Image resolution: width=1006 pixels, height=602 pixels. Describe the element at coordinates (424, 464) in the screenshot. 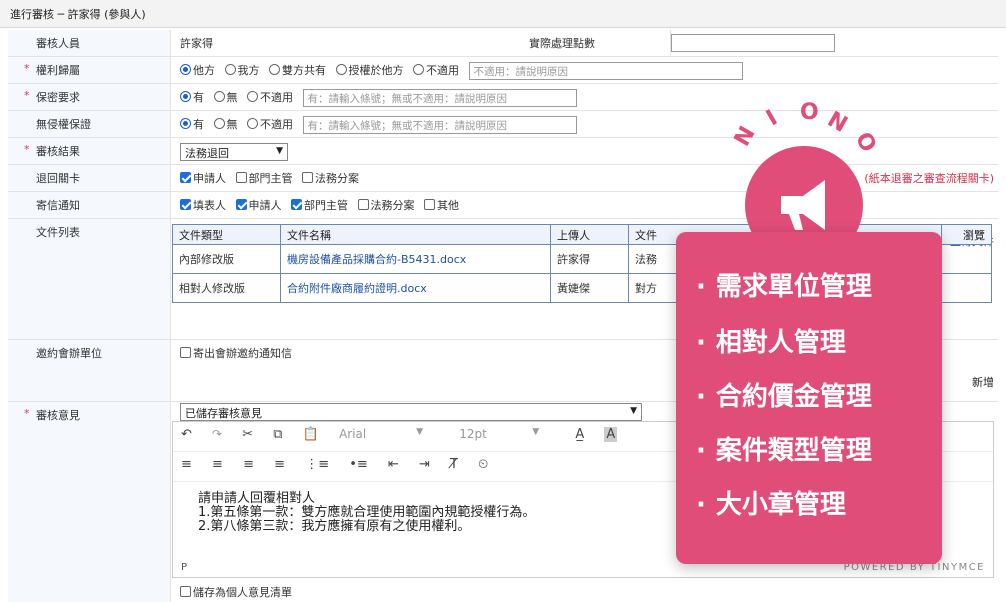

I see `indent-icon: ⇥` at that location.